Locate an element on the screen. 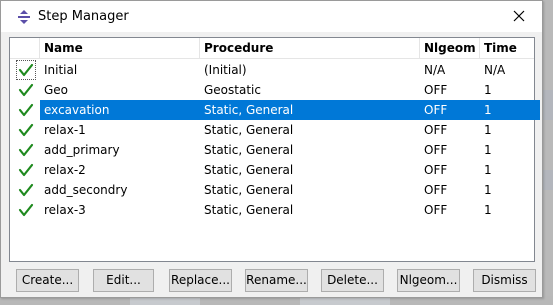 Image resolution: width=553 pixels, height=305 pixels. column-header-procedure: Procedure is located at coordinates (310, 48).